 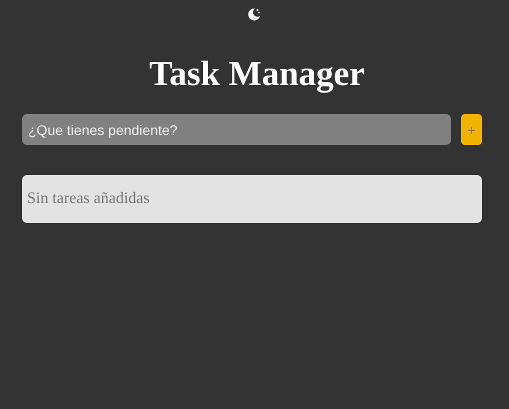 I want to click on moon-icon, so click(x=253, y=14).